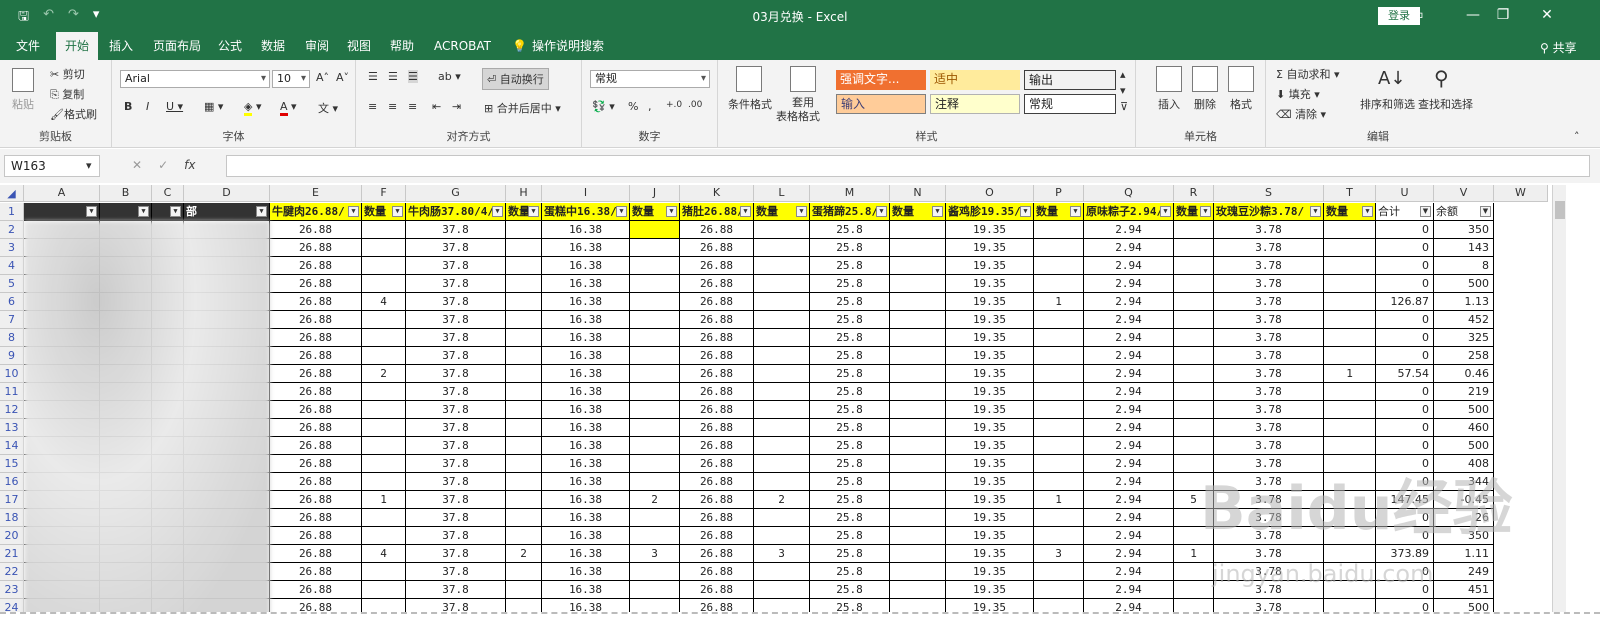 Image resolution: width=1600 pixels, height=639 pixels. Describe the element at coordinates (990, 212) in the screenshot. I see `header-cell-O: 酱鸡胗19.35/▼` at that location.